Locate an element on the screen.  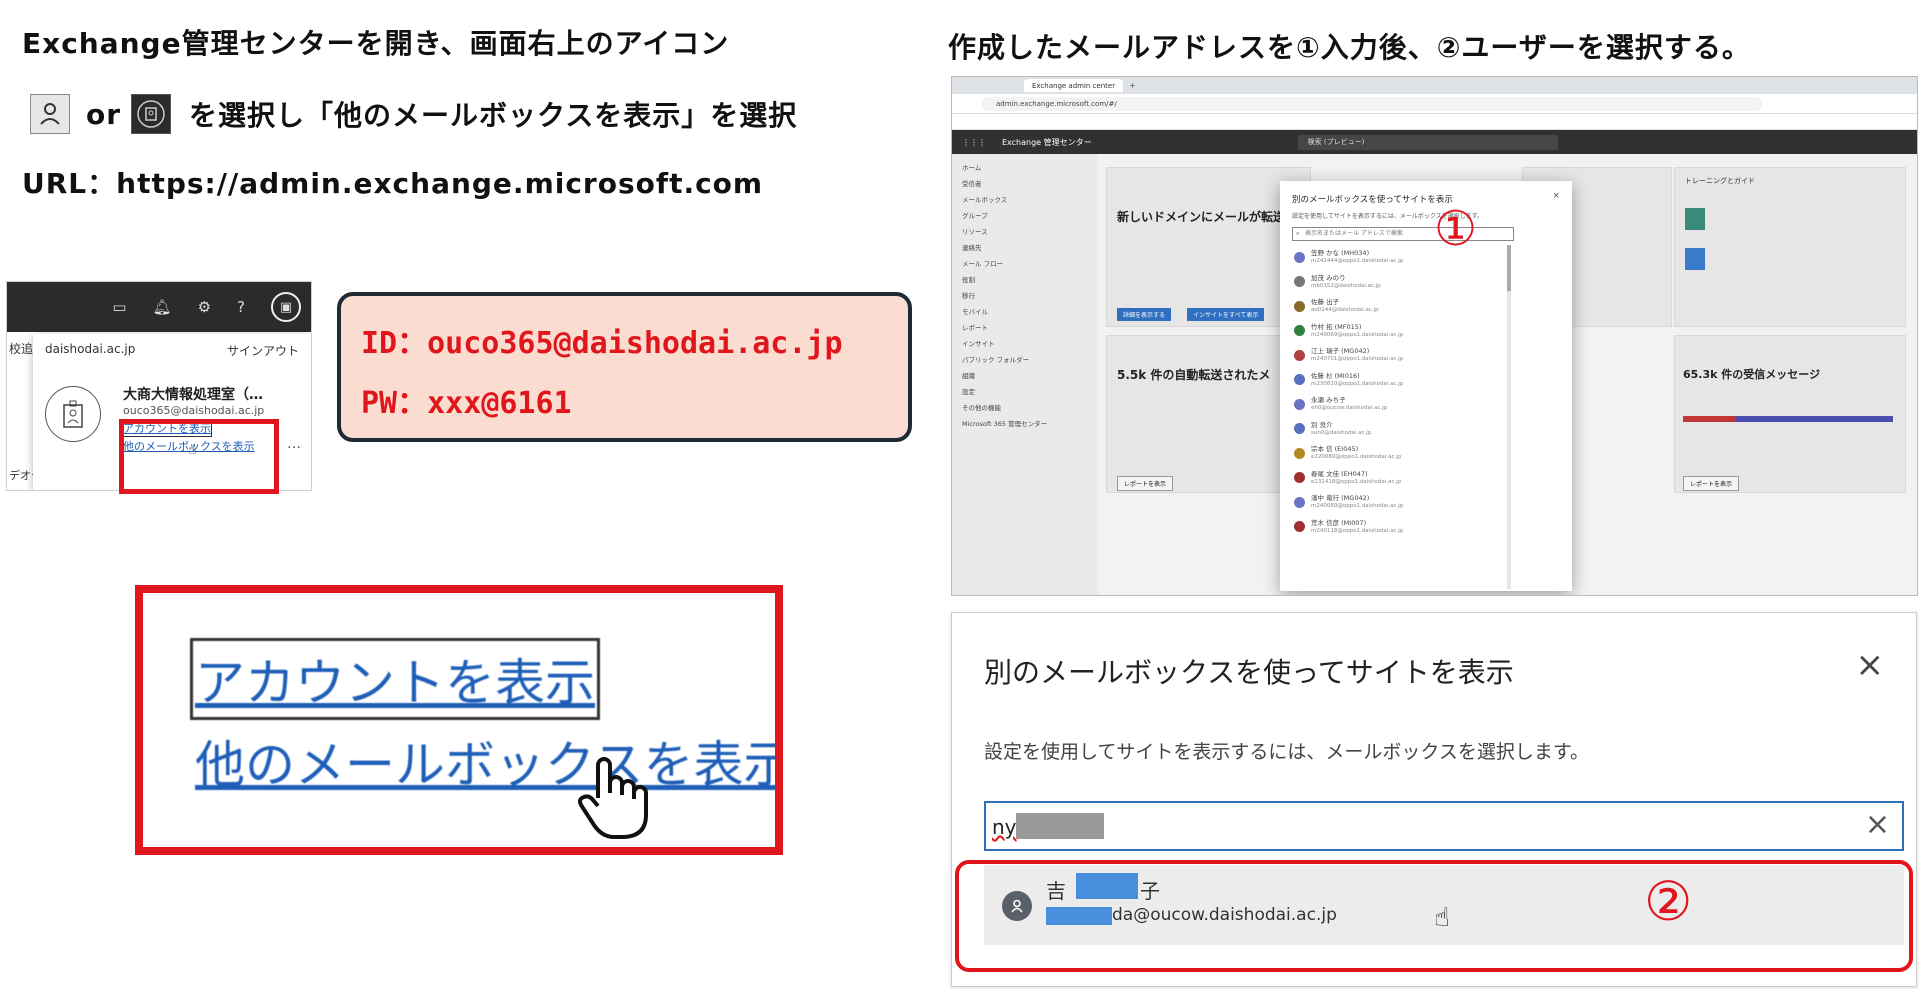
zoom-view-other-mailbox-link: 他のメールボックスを表示 is located at coordinates (485, 761).